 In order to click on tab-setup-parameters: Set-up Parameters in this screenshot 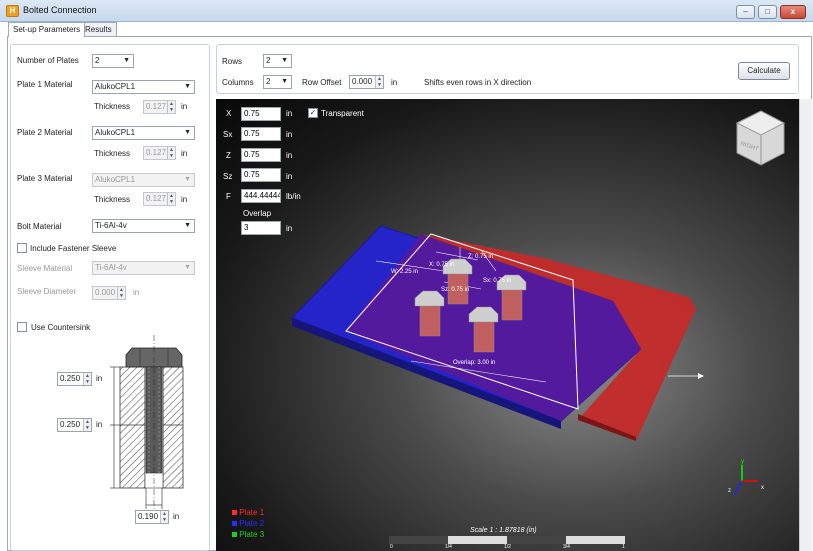, I will do `click(47, 29)`.